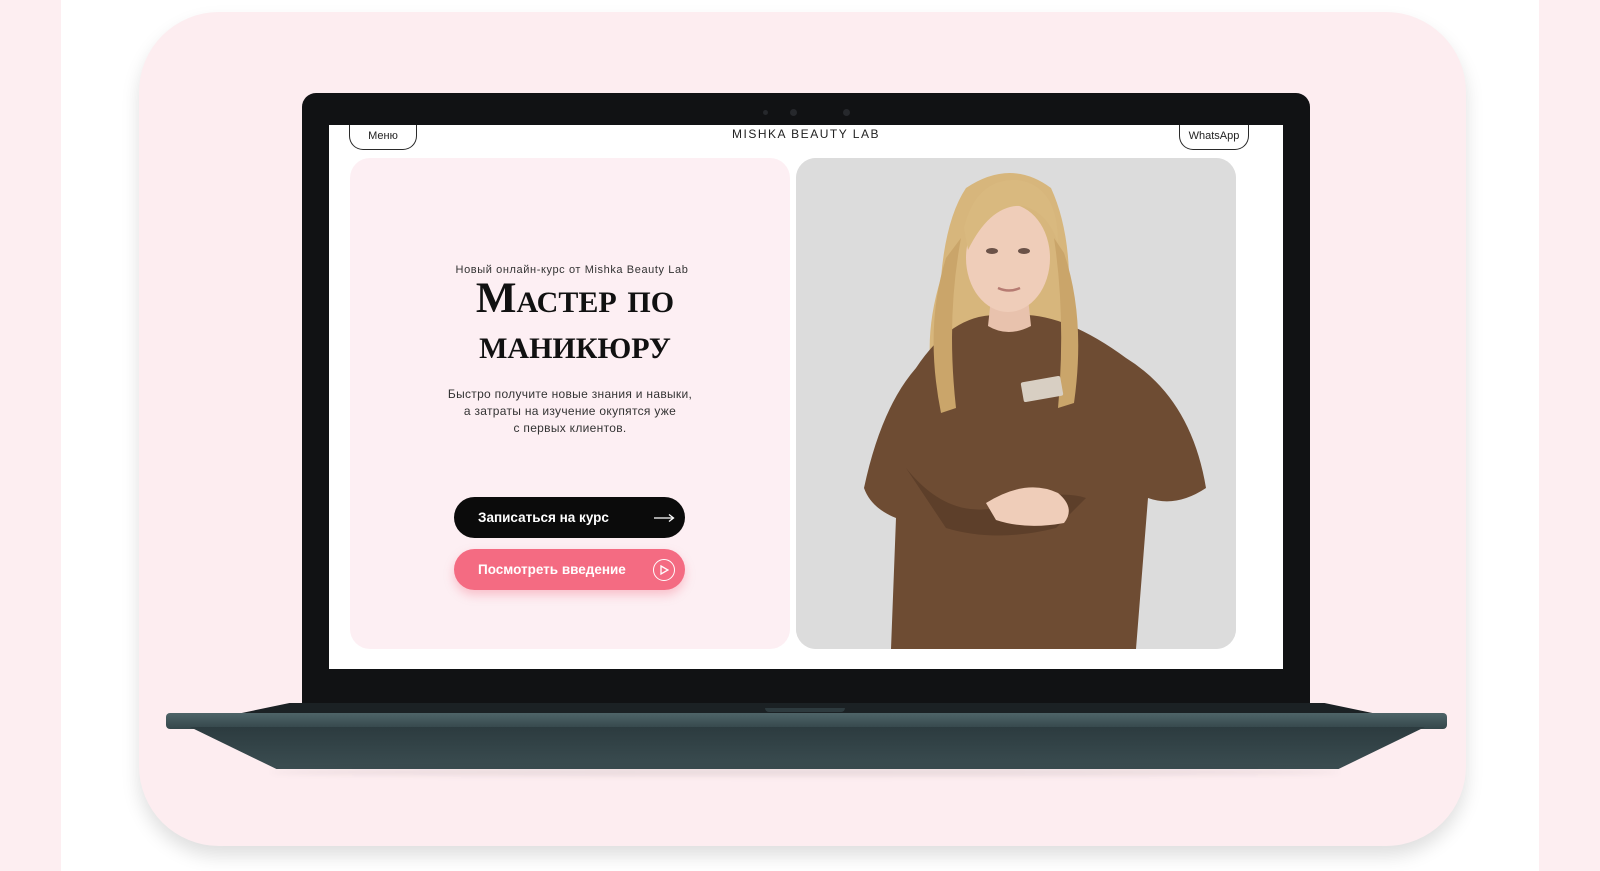 The height and width of the screenshot is (871, 1600). I want to click on description-line: Быстро получите новые знания и навыки,, so click(570, 394).